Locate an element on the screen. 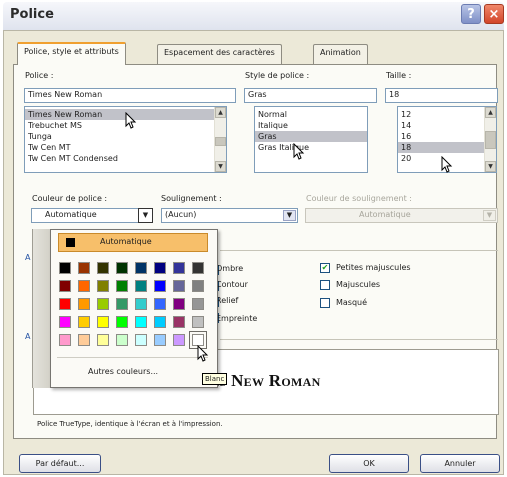 This screenshot has width=507, height=477. list-item: Tunga is located at coordinates (125, 136).